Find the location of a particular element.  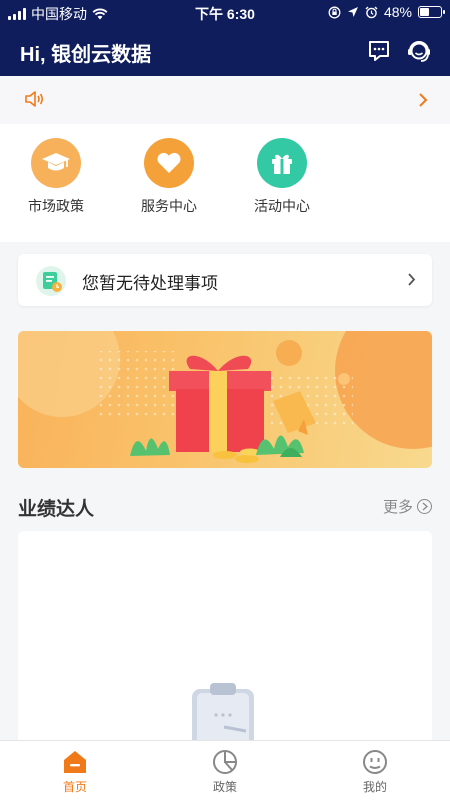

performance-section-header: 业绩达人 更多 is located at coordinates (225, 506).